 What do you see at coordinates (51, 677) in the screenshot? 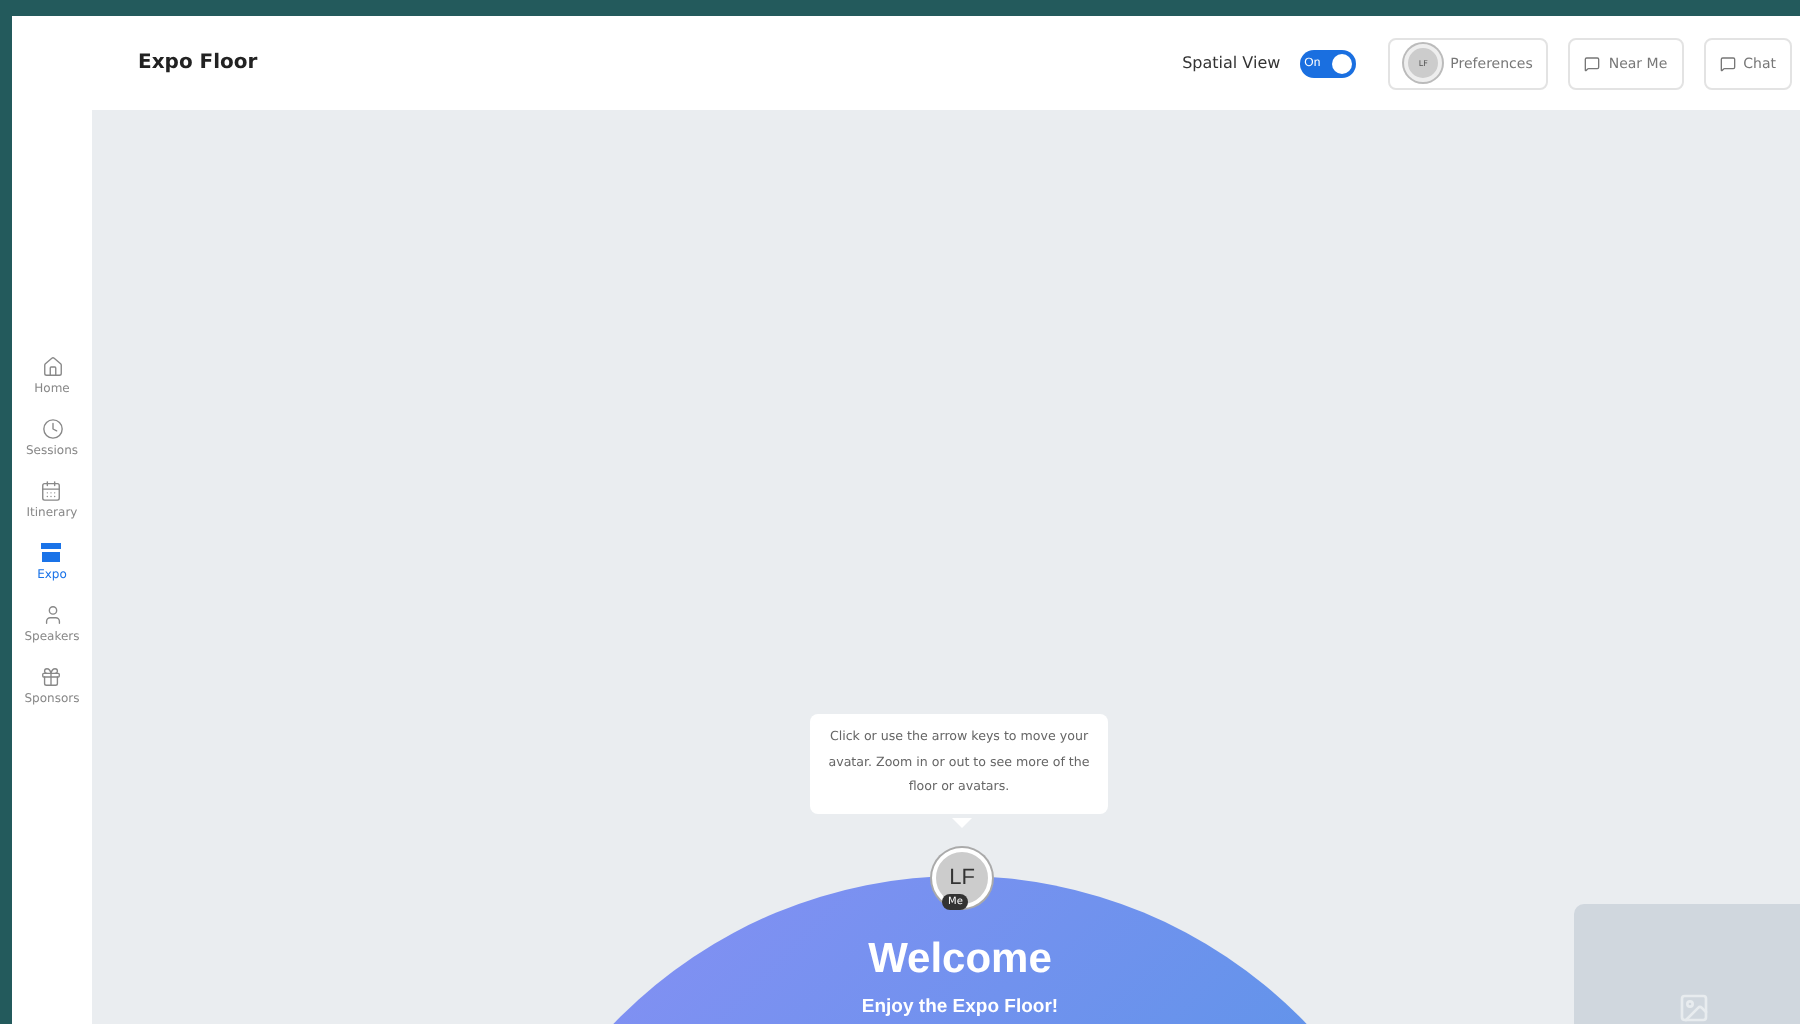
I see `gift-icon` at bounding box center [51, 677].